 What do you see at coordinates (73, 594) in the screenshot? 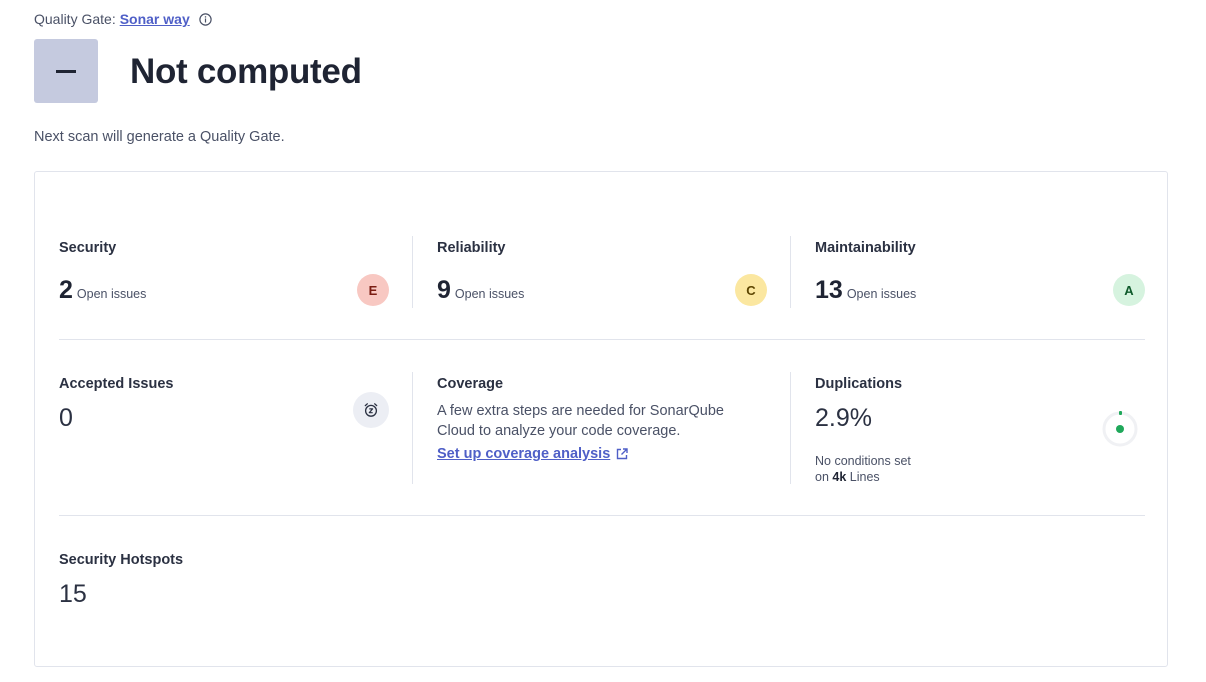
I see `security-hotspots-count: 15` at bounding box center [73, 594].